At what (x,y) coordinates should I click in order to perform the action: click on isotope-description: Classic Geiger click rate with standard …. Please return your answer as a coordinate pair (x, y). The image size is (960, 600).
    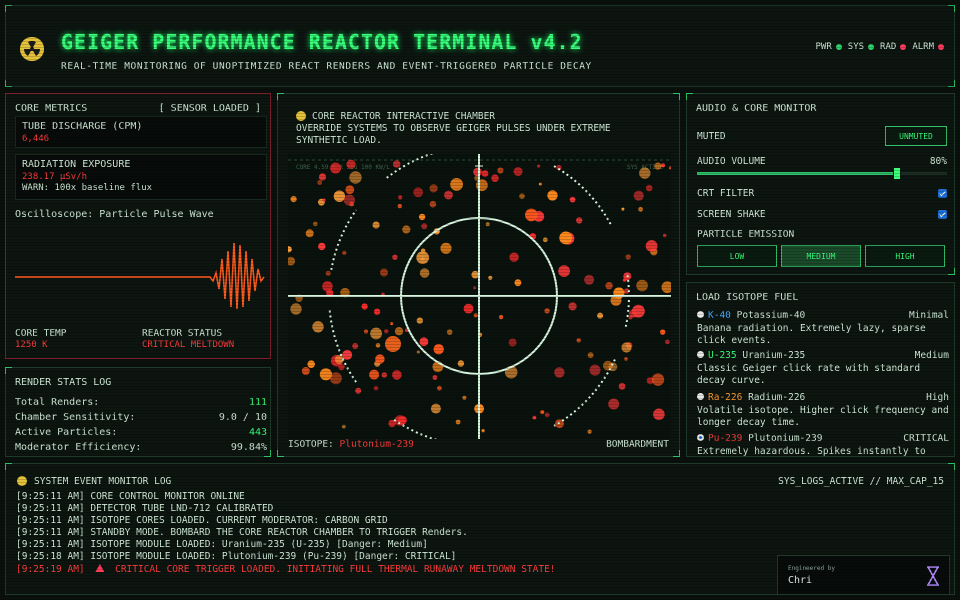
    Looking at the image, I should click on (809, 374).